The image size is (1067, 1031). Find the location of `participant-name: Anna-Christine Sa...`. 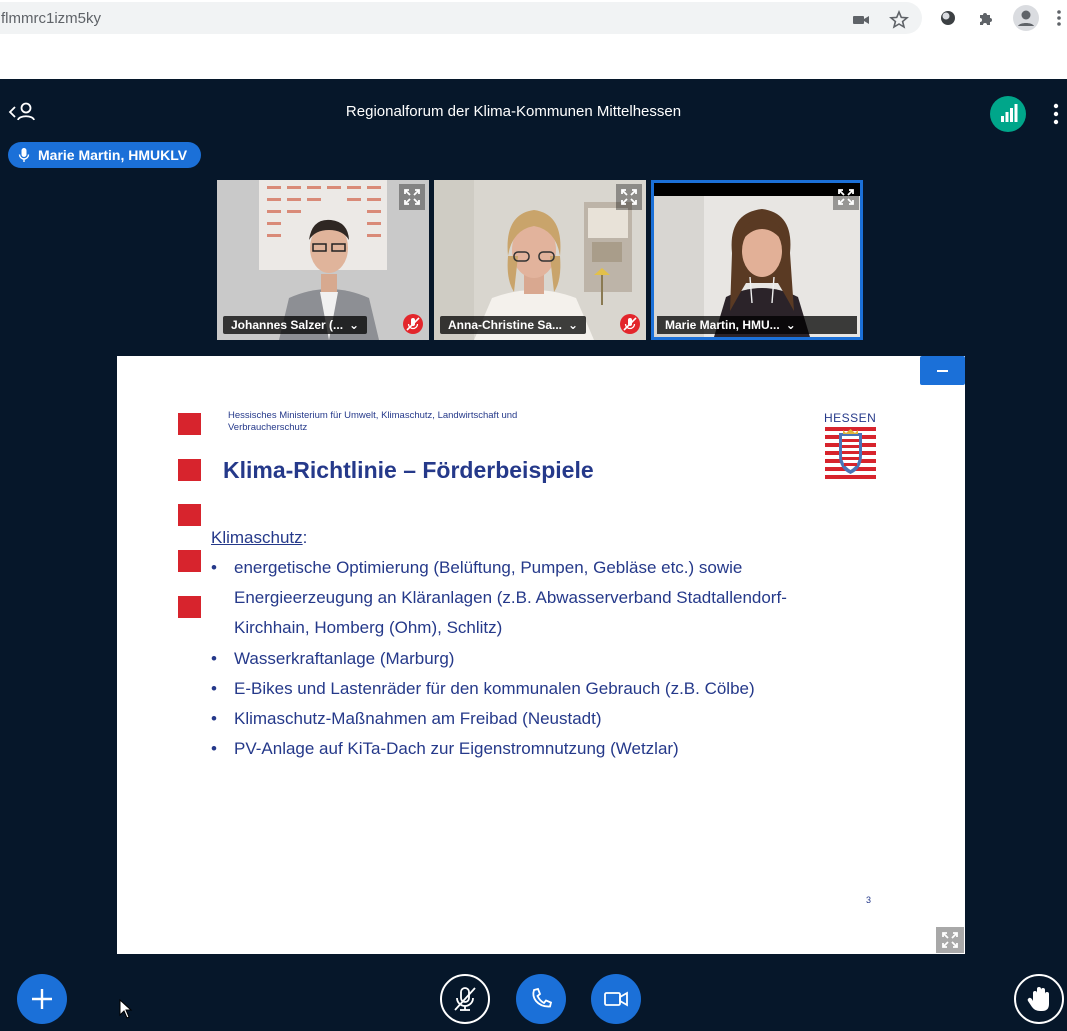

participant-name: Anna-Christine Sa... is located at coordinates (505, 325).